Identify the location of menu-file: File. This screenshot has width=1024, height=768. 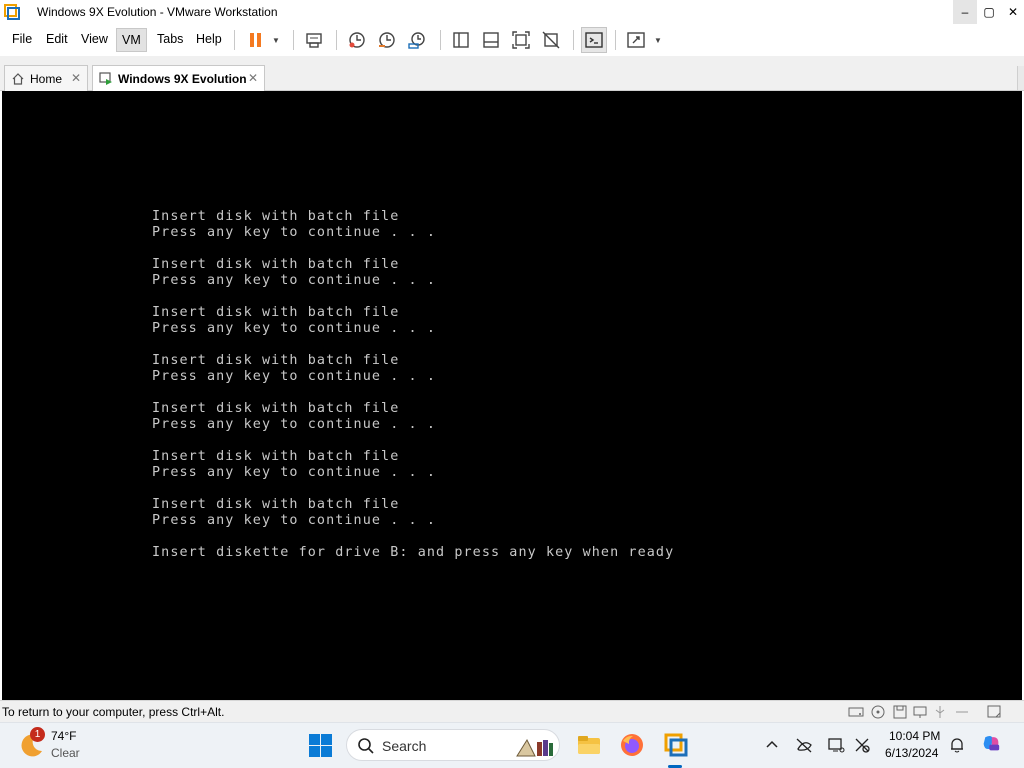
(22, 39).